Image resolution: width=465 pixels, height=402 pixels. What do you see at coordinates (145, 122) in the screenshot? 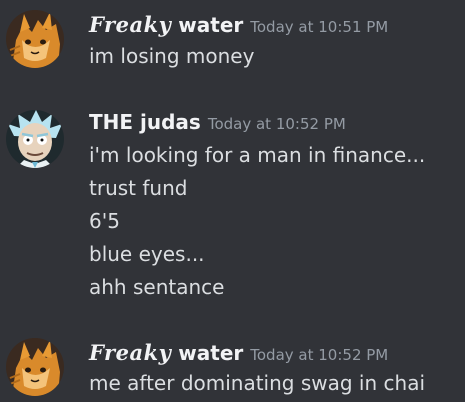
I see `username: THE judas` at bounding box center [145, 122].